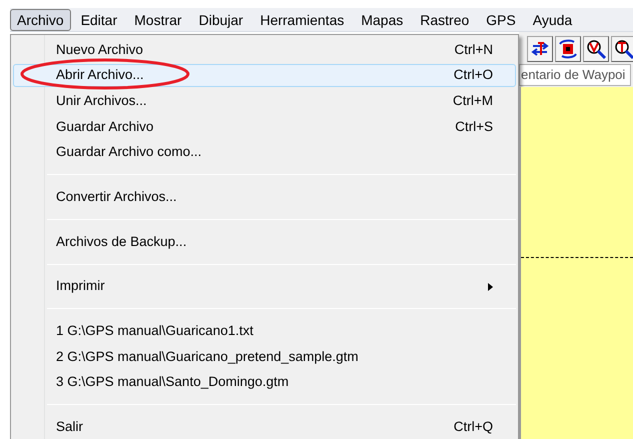 The width and height of the screenshot is (633, 439). Describe the element at coordinates (444, 19) in the screenshot. I see `menu-bar-item: Rastreo` at that location.